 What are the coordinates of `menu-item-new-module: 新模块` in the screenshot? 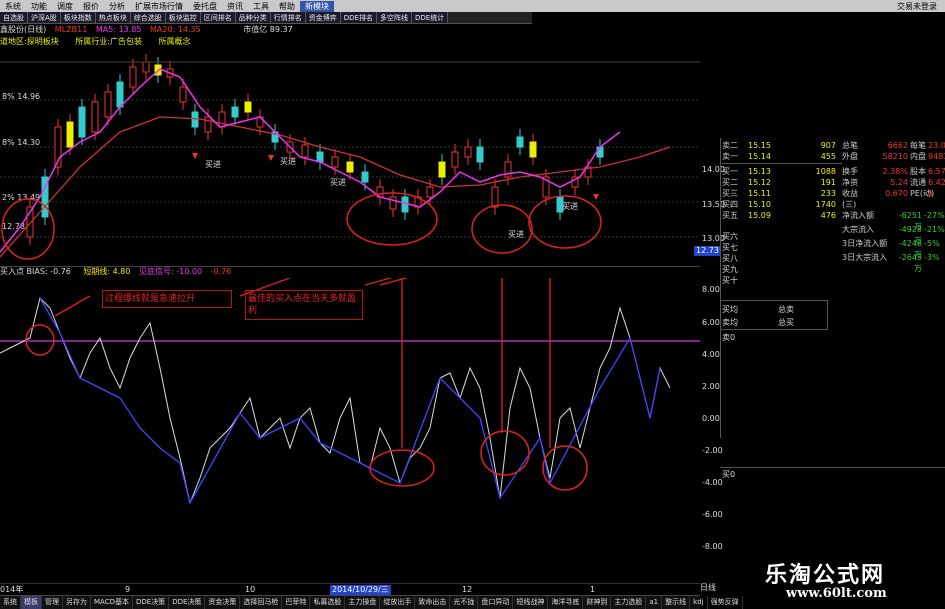 It's located at (317, 6).